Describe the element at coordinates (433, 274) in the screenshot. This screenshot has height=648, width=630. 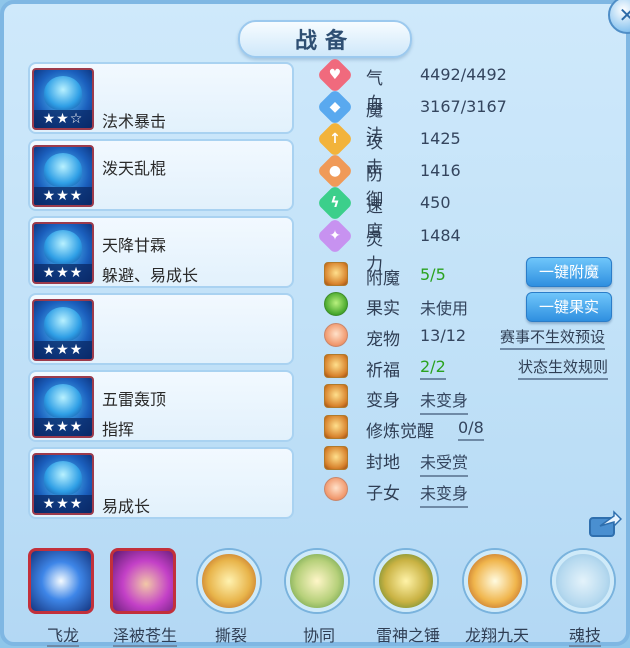
I see `attr-value: 5/5` at that location.